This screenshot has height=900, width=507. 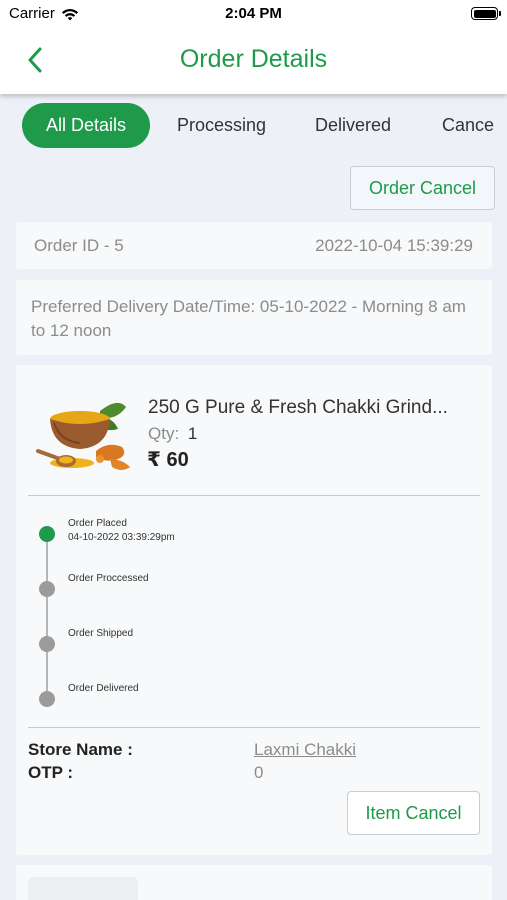 I want to click on timeline-dot-processed, so click(x=47, y=589).